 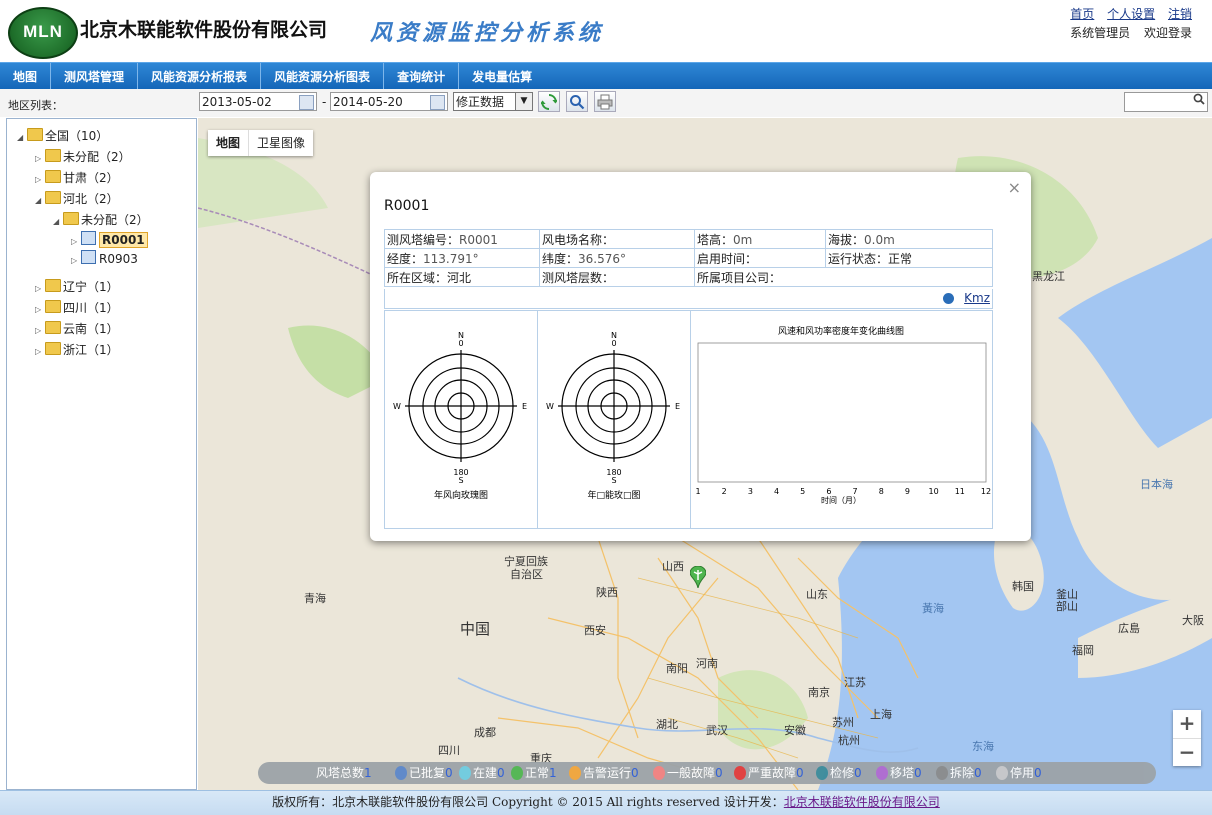 I want to click on legend-total: 风塔总数1, so click(x=344, y=773).